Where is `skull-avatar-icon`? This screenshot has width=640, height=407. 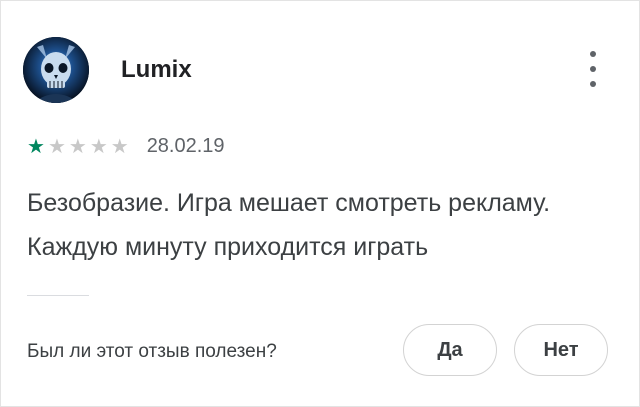
skull-avatar-icon is located at coordinates (56, 70).